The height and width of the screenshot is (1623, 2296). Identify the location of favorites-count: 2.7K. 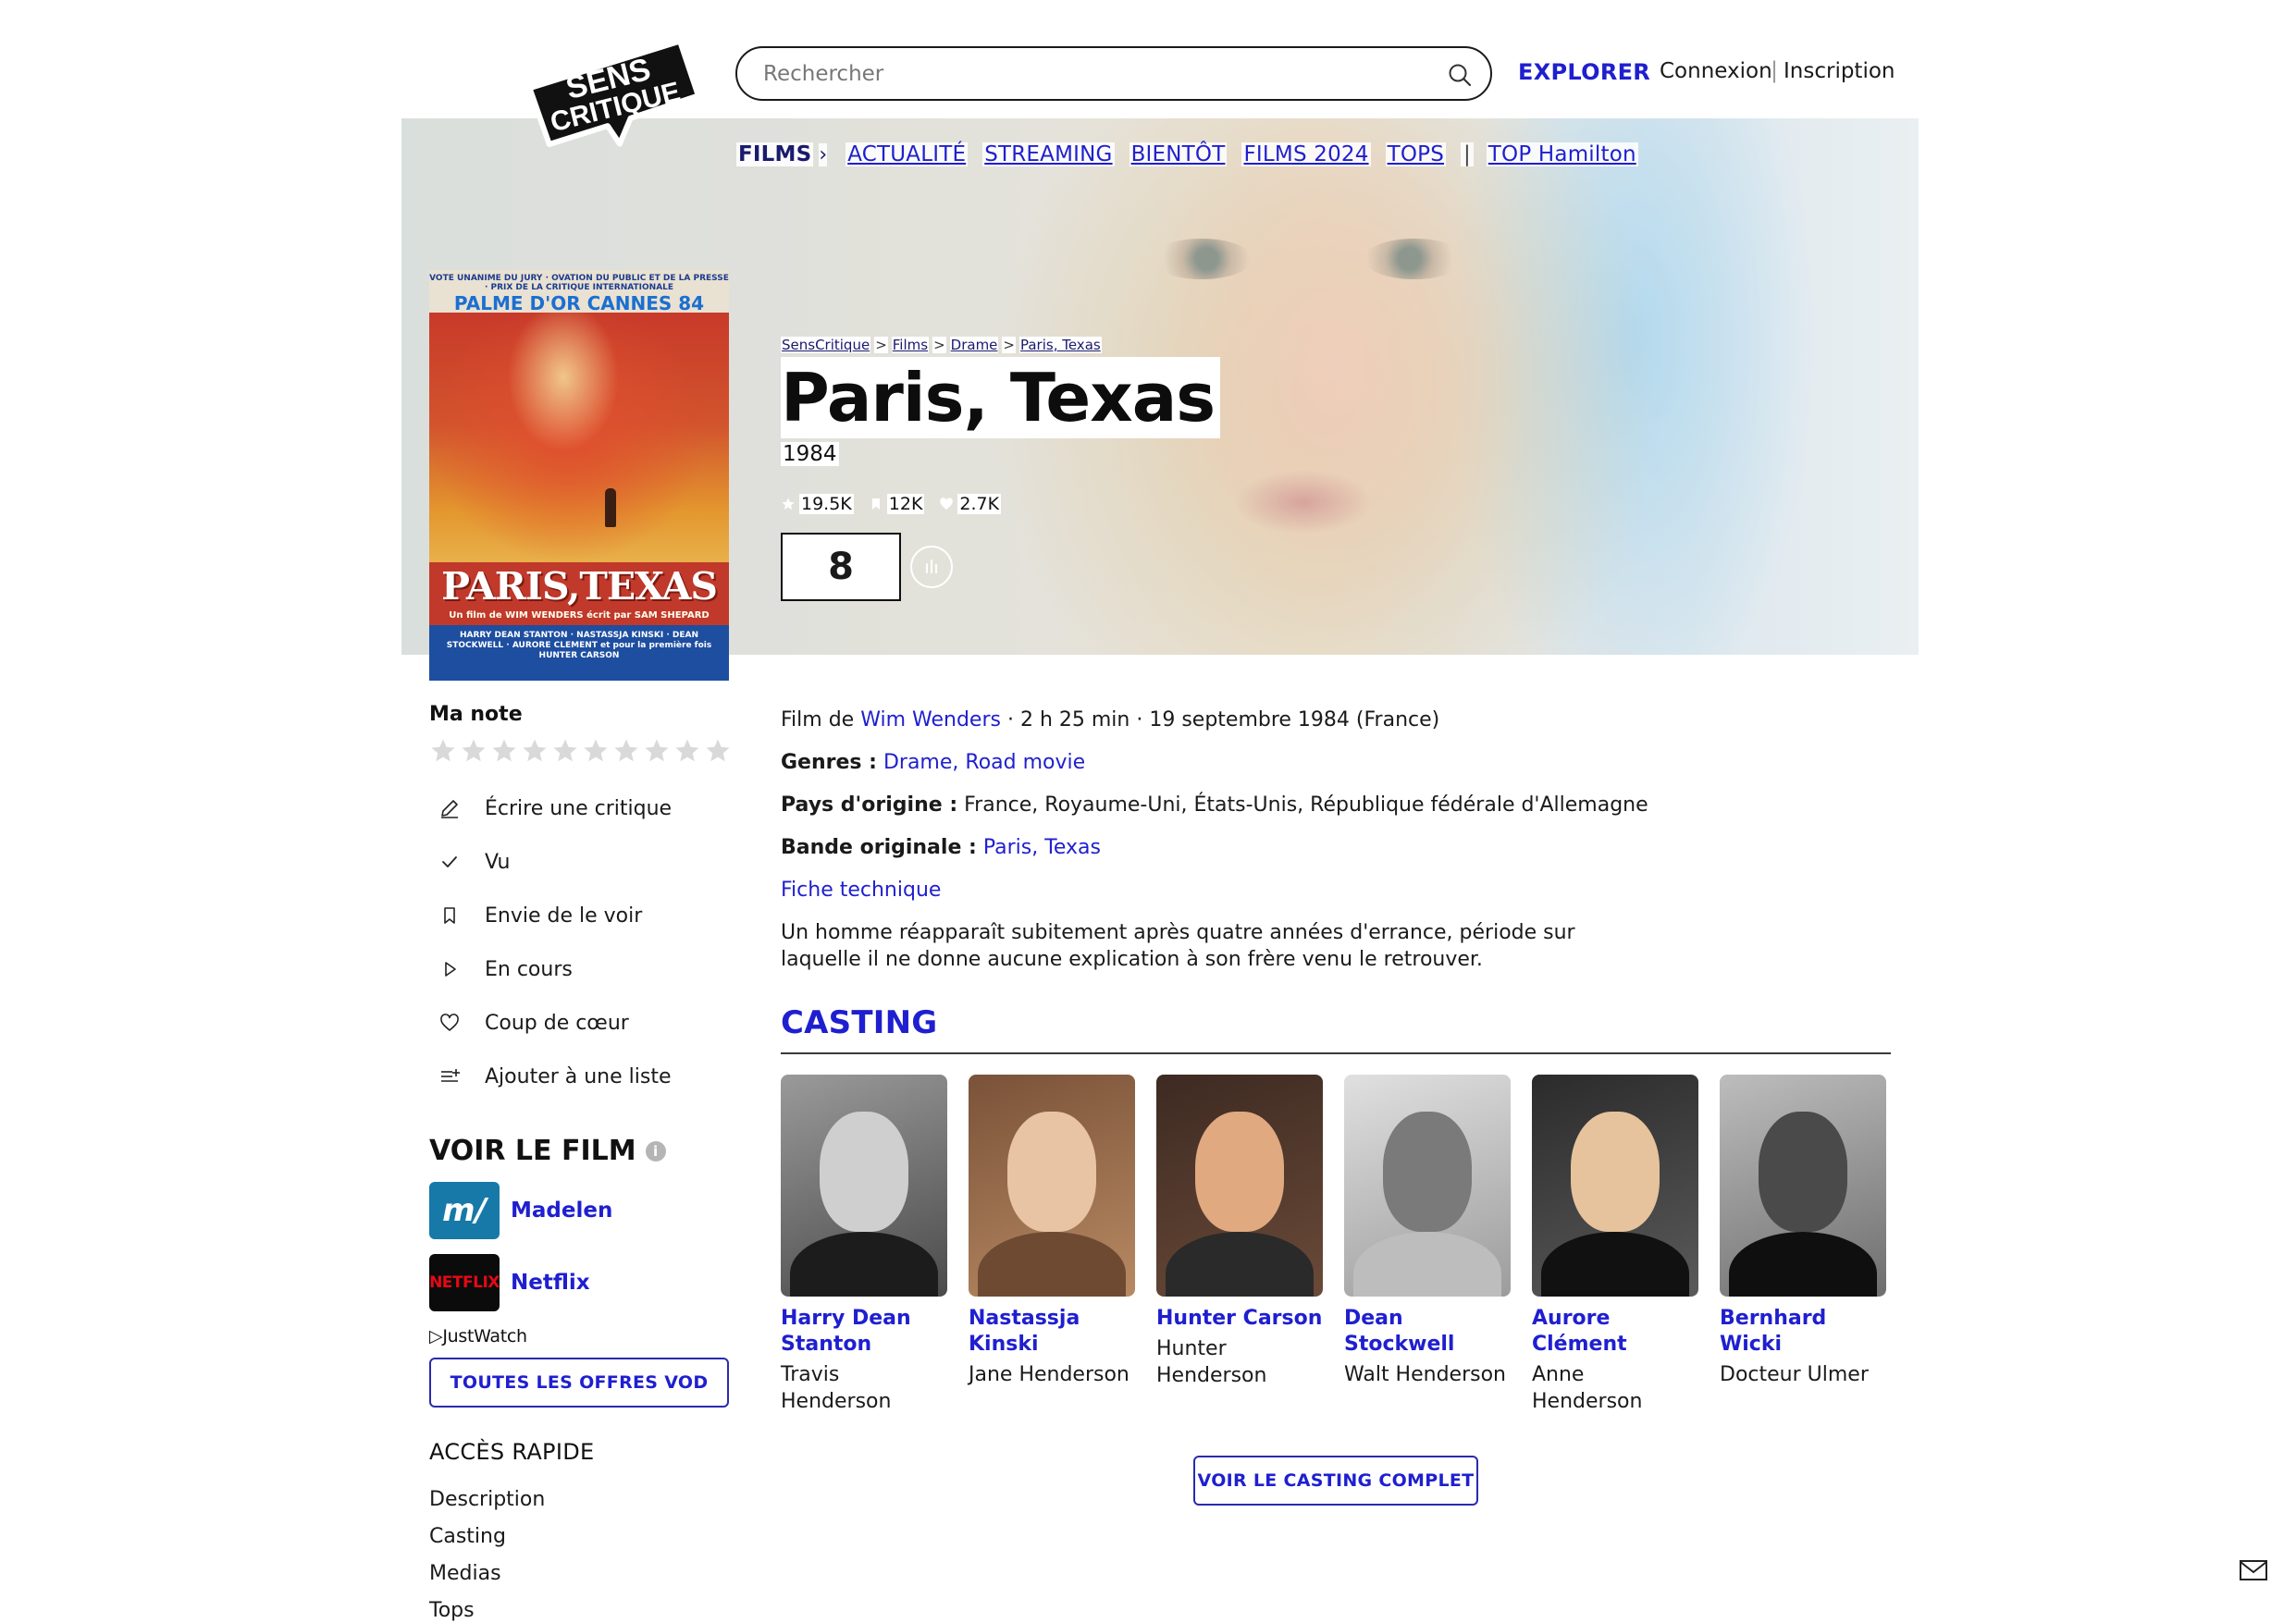
(970, 504).